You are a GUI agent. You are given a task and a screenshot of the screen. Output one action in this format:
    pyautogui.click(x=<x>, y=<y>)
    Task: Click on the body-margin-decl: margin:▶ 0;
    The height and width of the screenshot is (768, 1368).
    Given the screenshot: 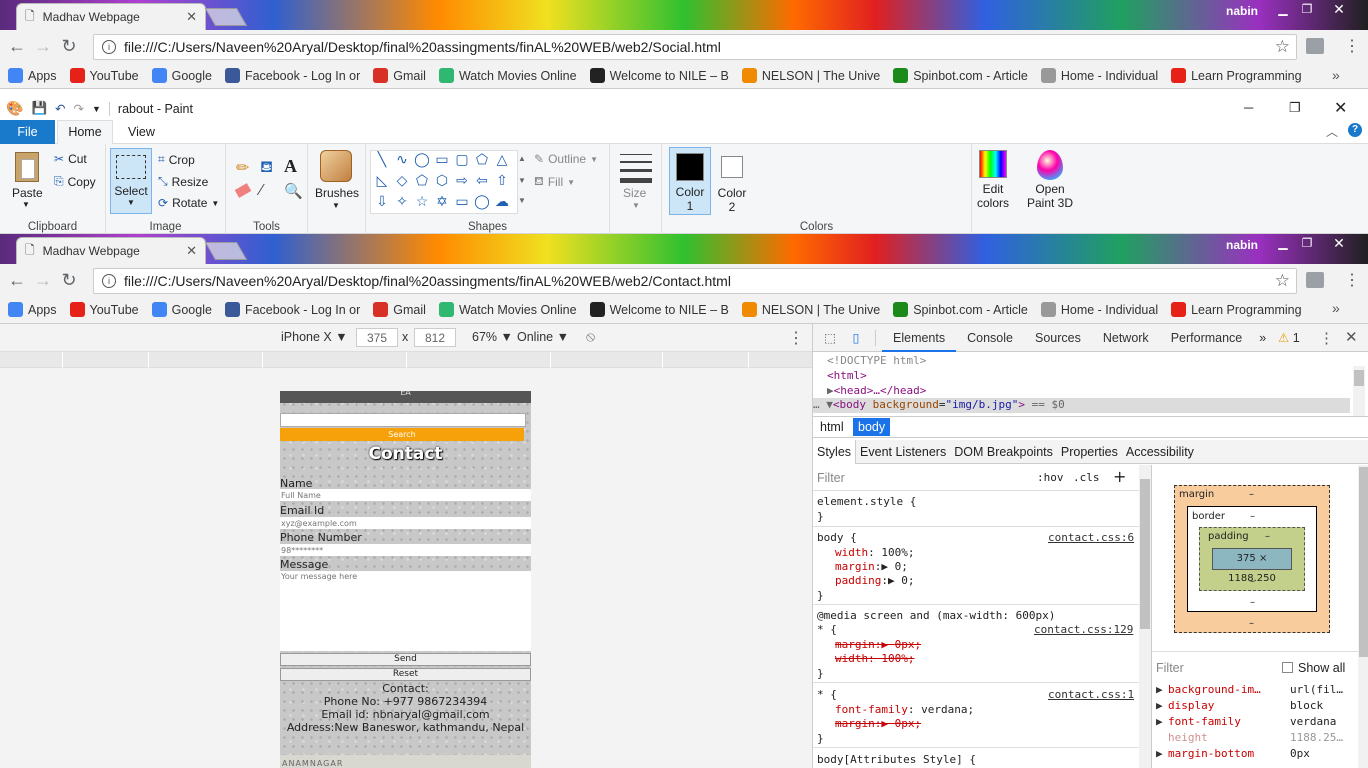 What is the action you would take?
    pyautogui.click(x=871, y=566)
    